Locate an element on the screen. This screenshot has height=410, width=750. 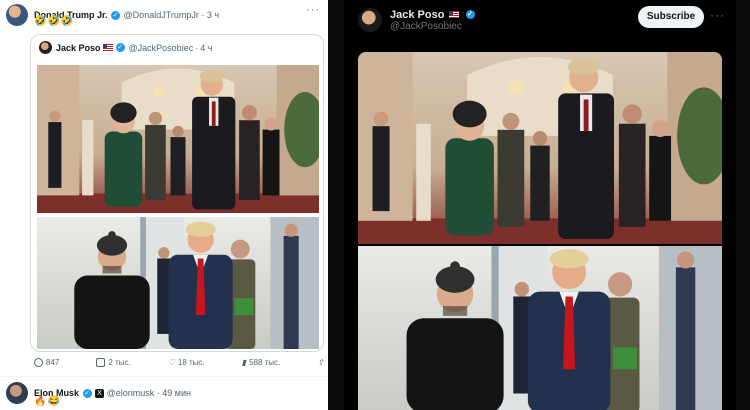
x-badge-icon: X is located at coordinates (100, 394).